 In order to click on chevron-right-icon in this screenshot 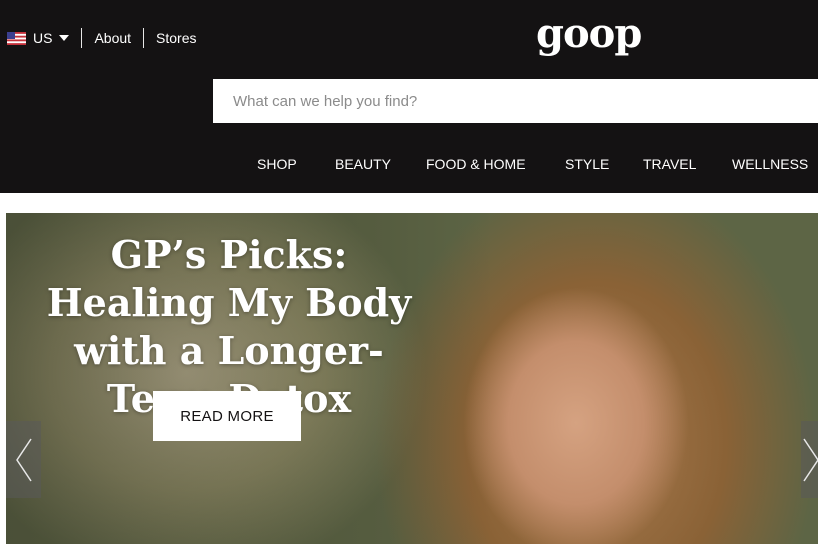, I will do `click(810, 459)`.